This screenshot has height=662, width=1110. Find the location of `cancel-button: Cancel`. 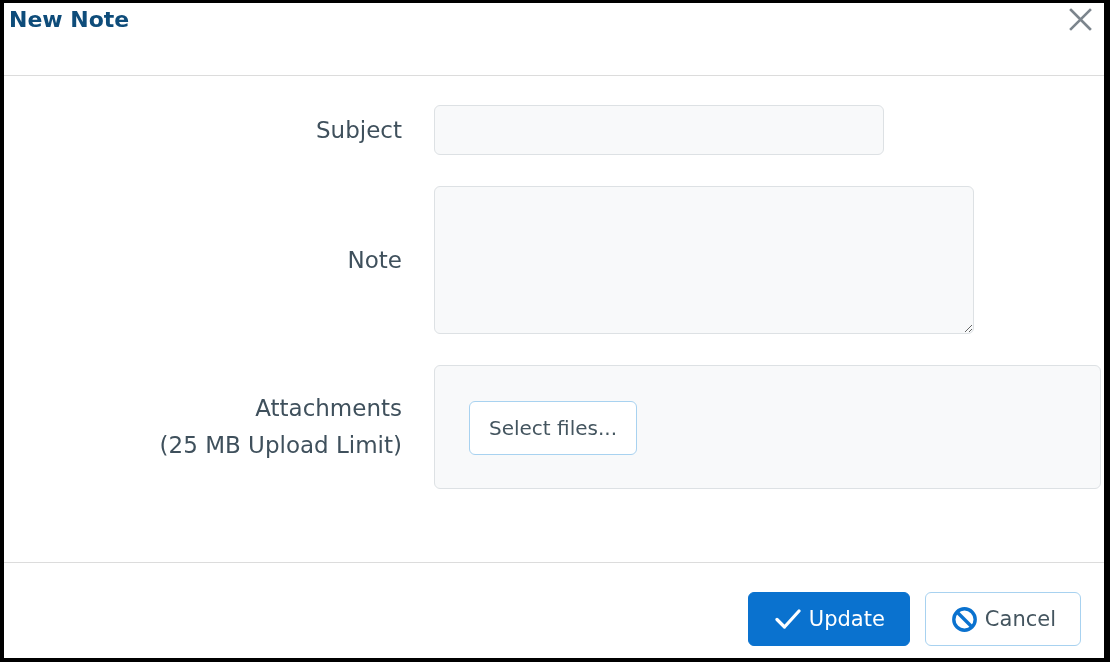

cancel-button: Cancel is located at coordinates (1002, 619).